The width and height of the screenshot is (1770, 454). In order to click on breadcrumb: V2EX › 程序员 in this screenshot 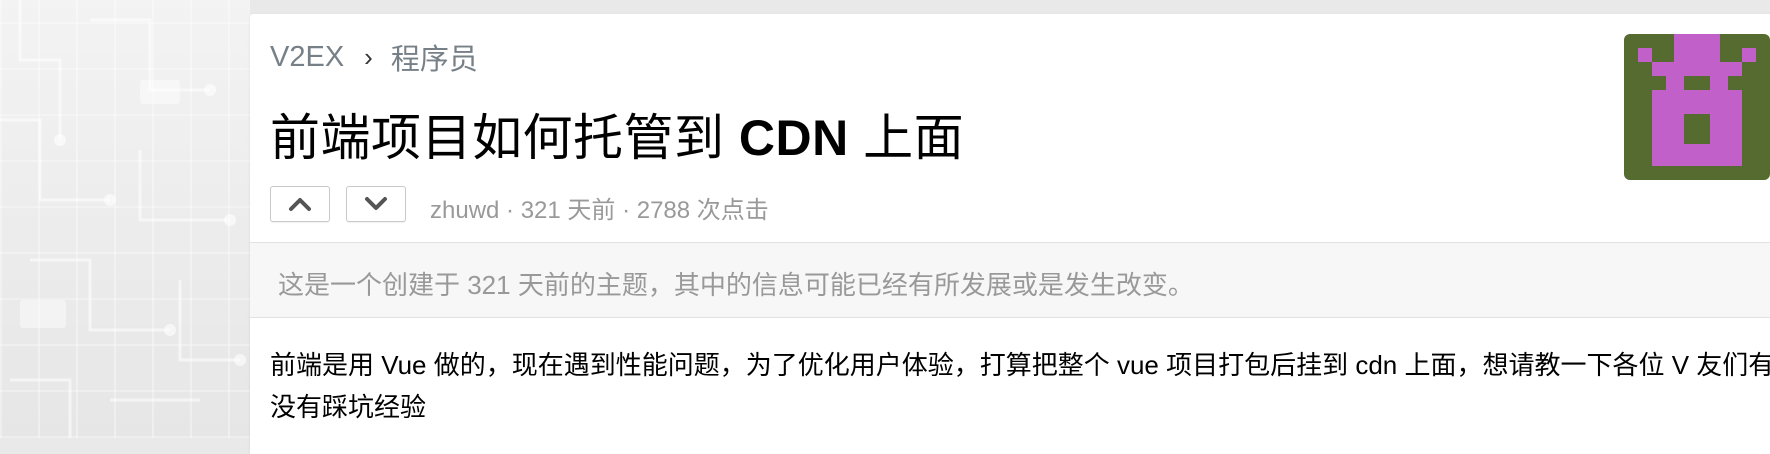, I will do `click(374, 57)`.